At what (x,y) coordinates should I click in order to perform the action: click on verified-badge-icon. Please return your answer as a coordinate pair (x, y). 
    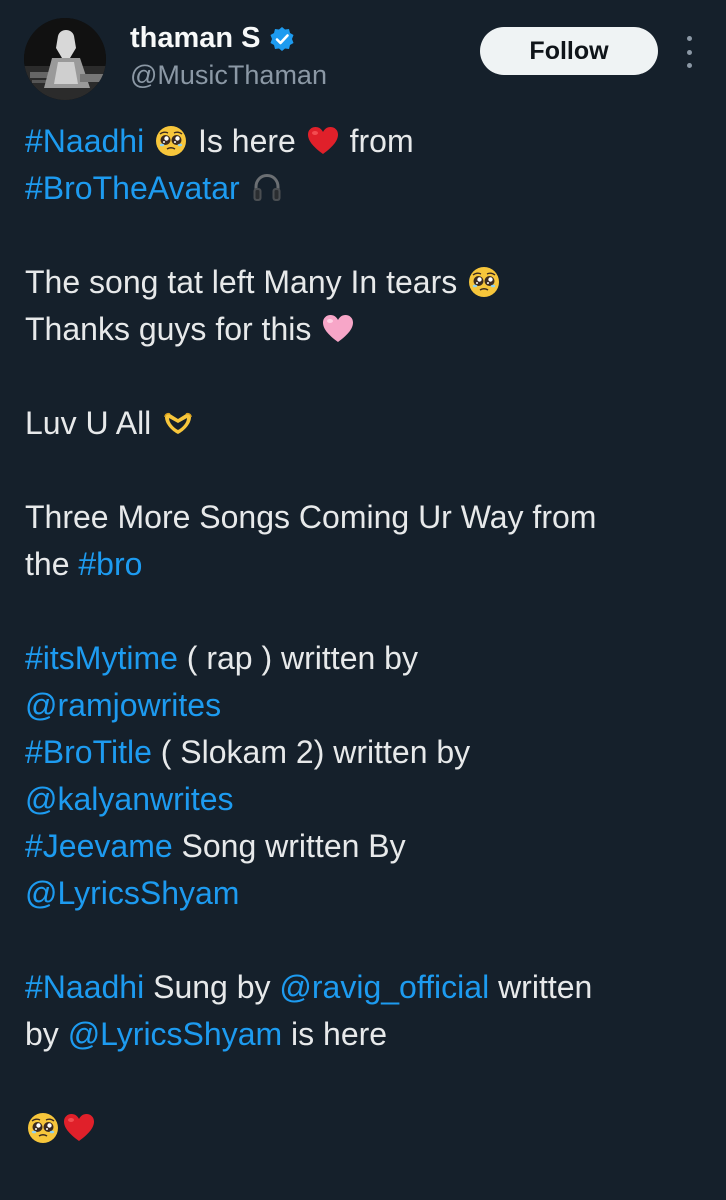
    Looking at the image, I should click on (282, 38).